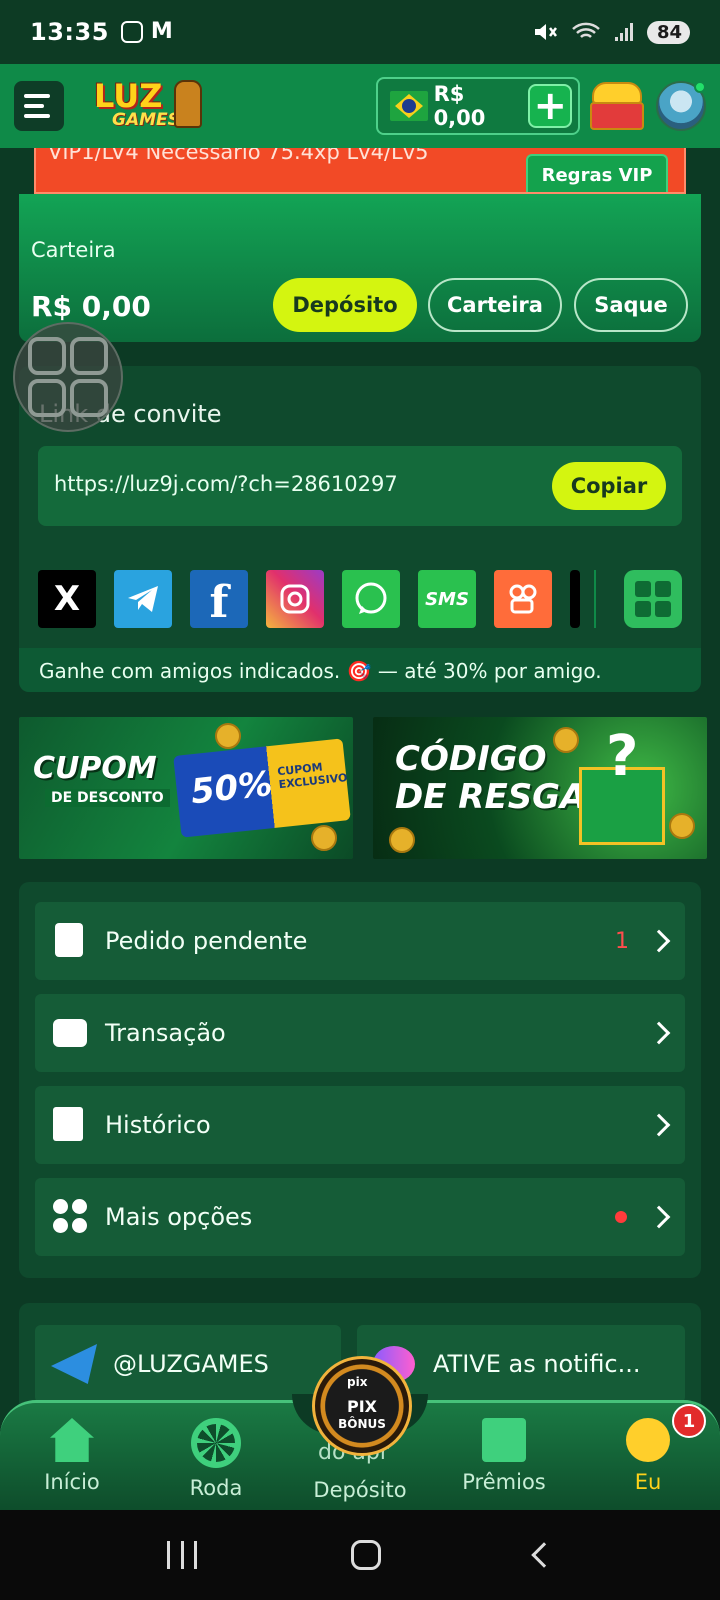  What do you see at coordinates (621, 1217) in the screenshot?
I see `notification-dot` at bounding box center [621, 1217].